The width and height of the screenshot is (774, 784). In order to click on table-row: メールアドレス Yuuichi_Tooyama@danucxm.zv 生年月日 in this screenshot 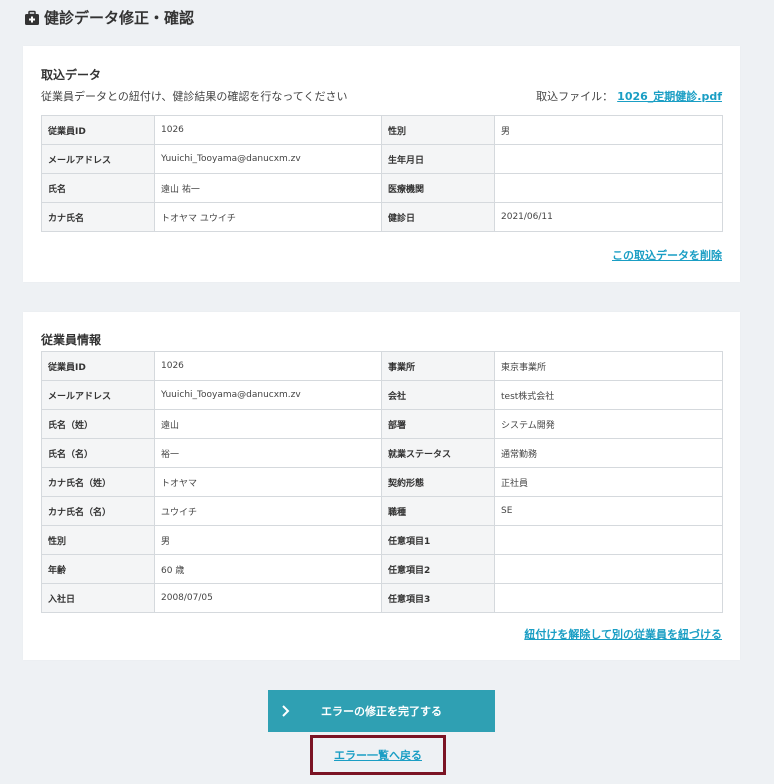, I will do `click(382, 159)`.